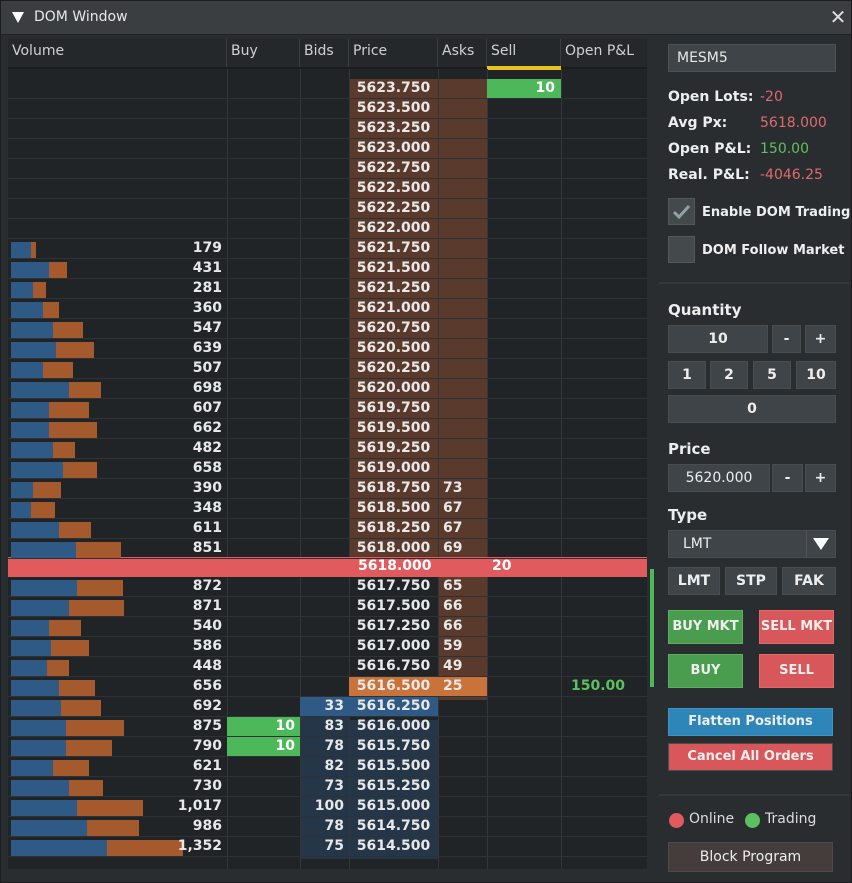  What do you see at coordinates (718, 339) in the screenshot?
I see `quantity-field: 10` at bounding box center [718, 339].